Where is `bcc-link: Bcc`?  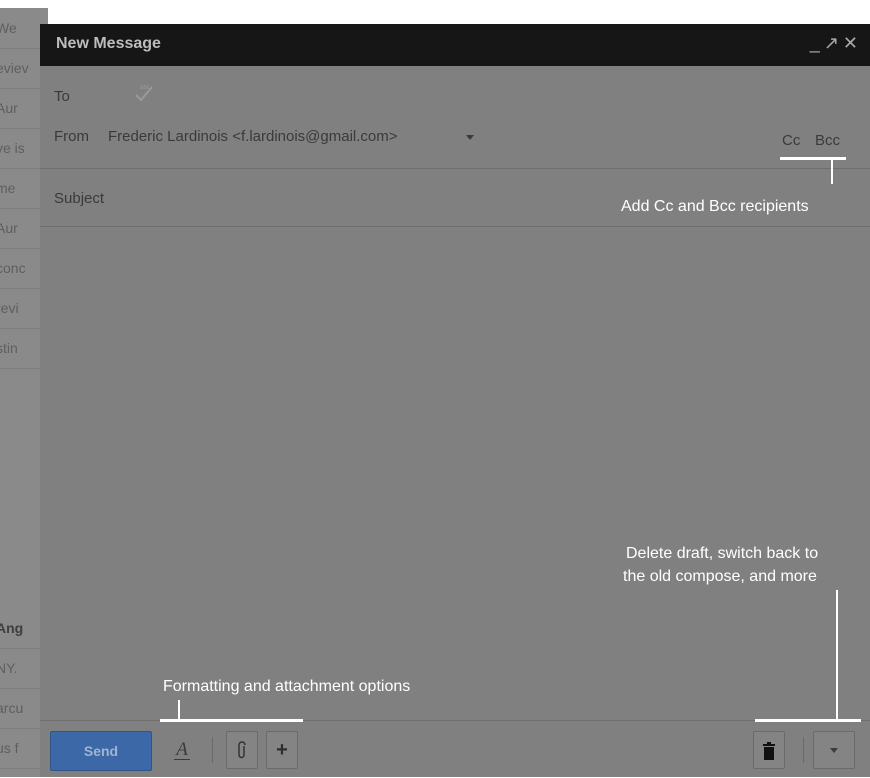 bcc-link: Bcc is located at coordinates (827, 140).